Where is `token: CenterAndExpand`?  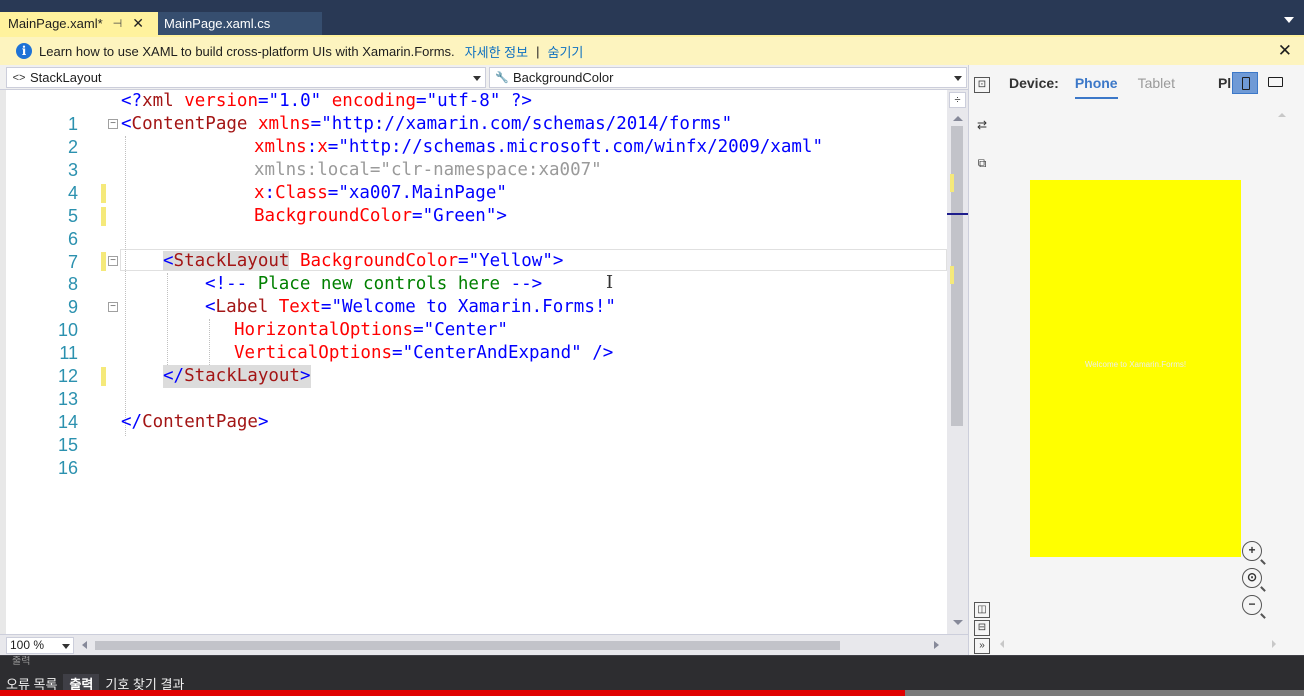
token: CenterAndExpand is located at coordinates (492, 353).